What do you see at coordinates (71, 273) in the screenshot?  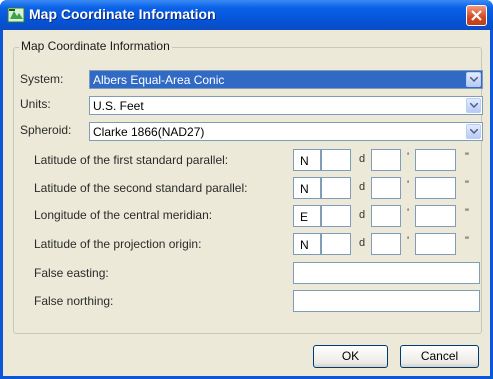 I see `false-easting-label: False easting:` at bounding box center [71, 273].